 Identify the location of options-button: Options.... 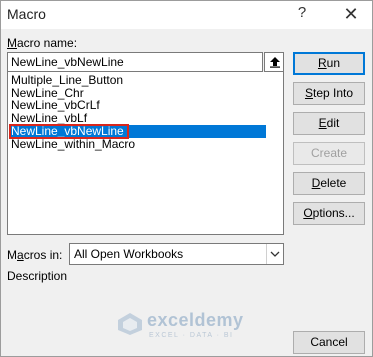
(329, 213).